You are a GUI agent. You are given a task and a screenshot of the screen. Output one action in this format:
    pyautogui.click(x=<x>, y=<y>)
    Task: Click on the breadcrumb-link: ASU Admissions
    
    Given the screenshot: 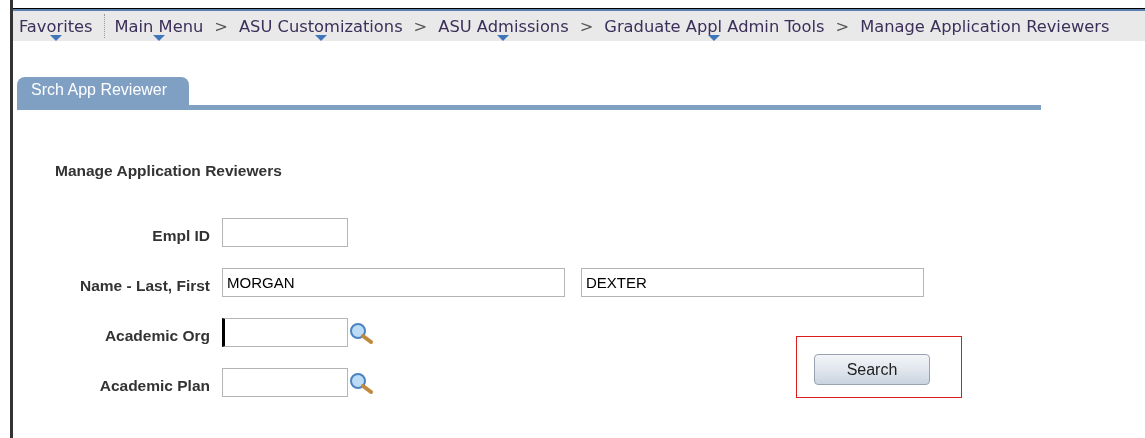 What is the action you would take?
    pyautogui.click(x=503, y=26)
    